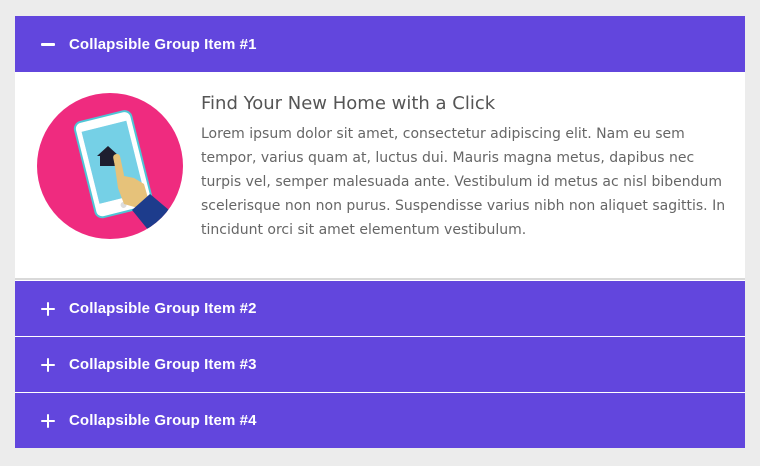 The image size is (760, 466). I want to click on accordion-header-item-1: Collapsible Group Item #1, so click(380, 44).